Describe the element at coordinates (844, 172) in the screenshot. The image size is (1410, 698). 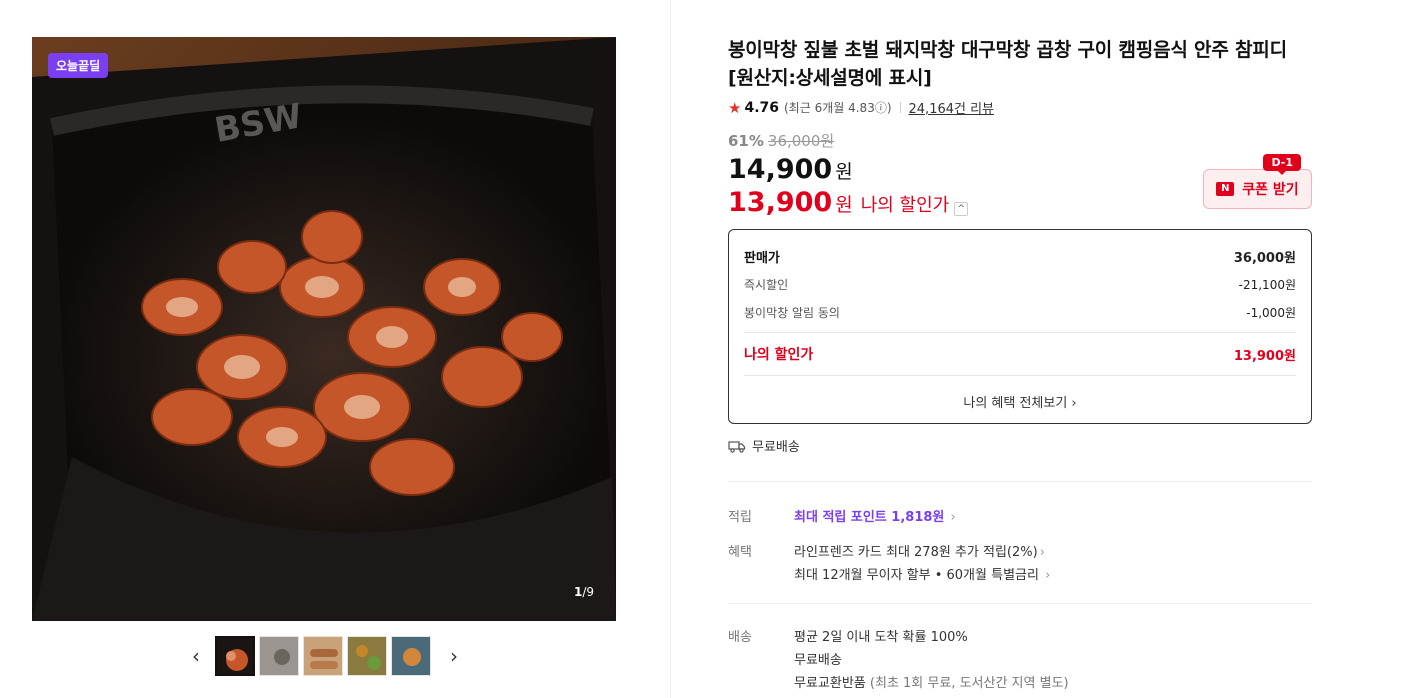
I see `sale-price-unit: 원` at that location.